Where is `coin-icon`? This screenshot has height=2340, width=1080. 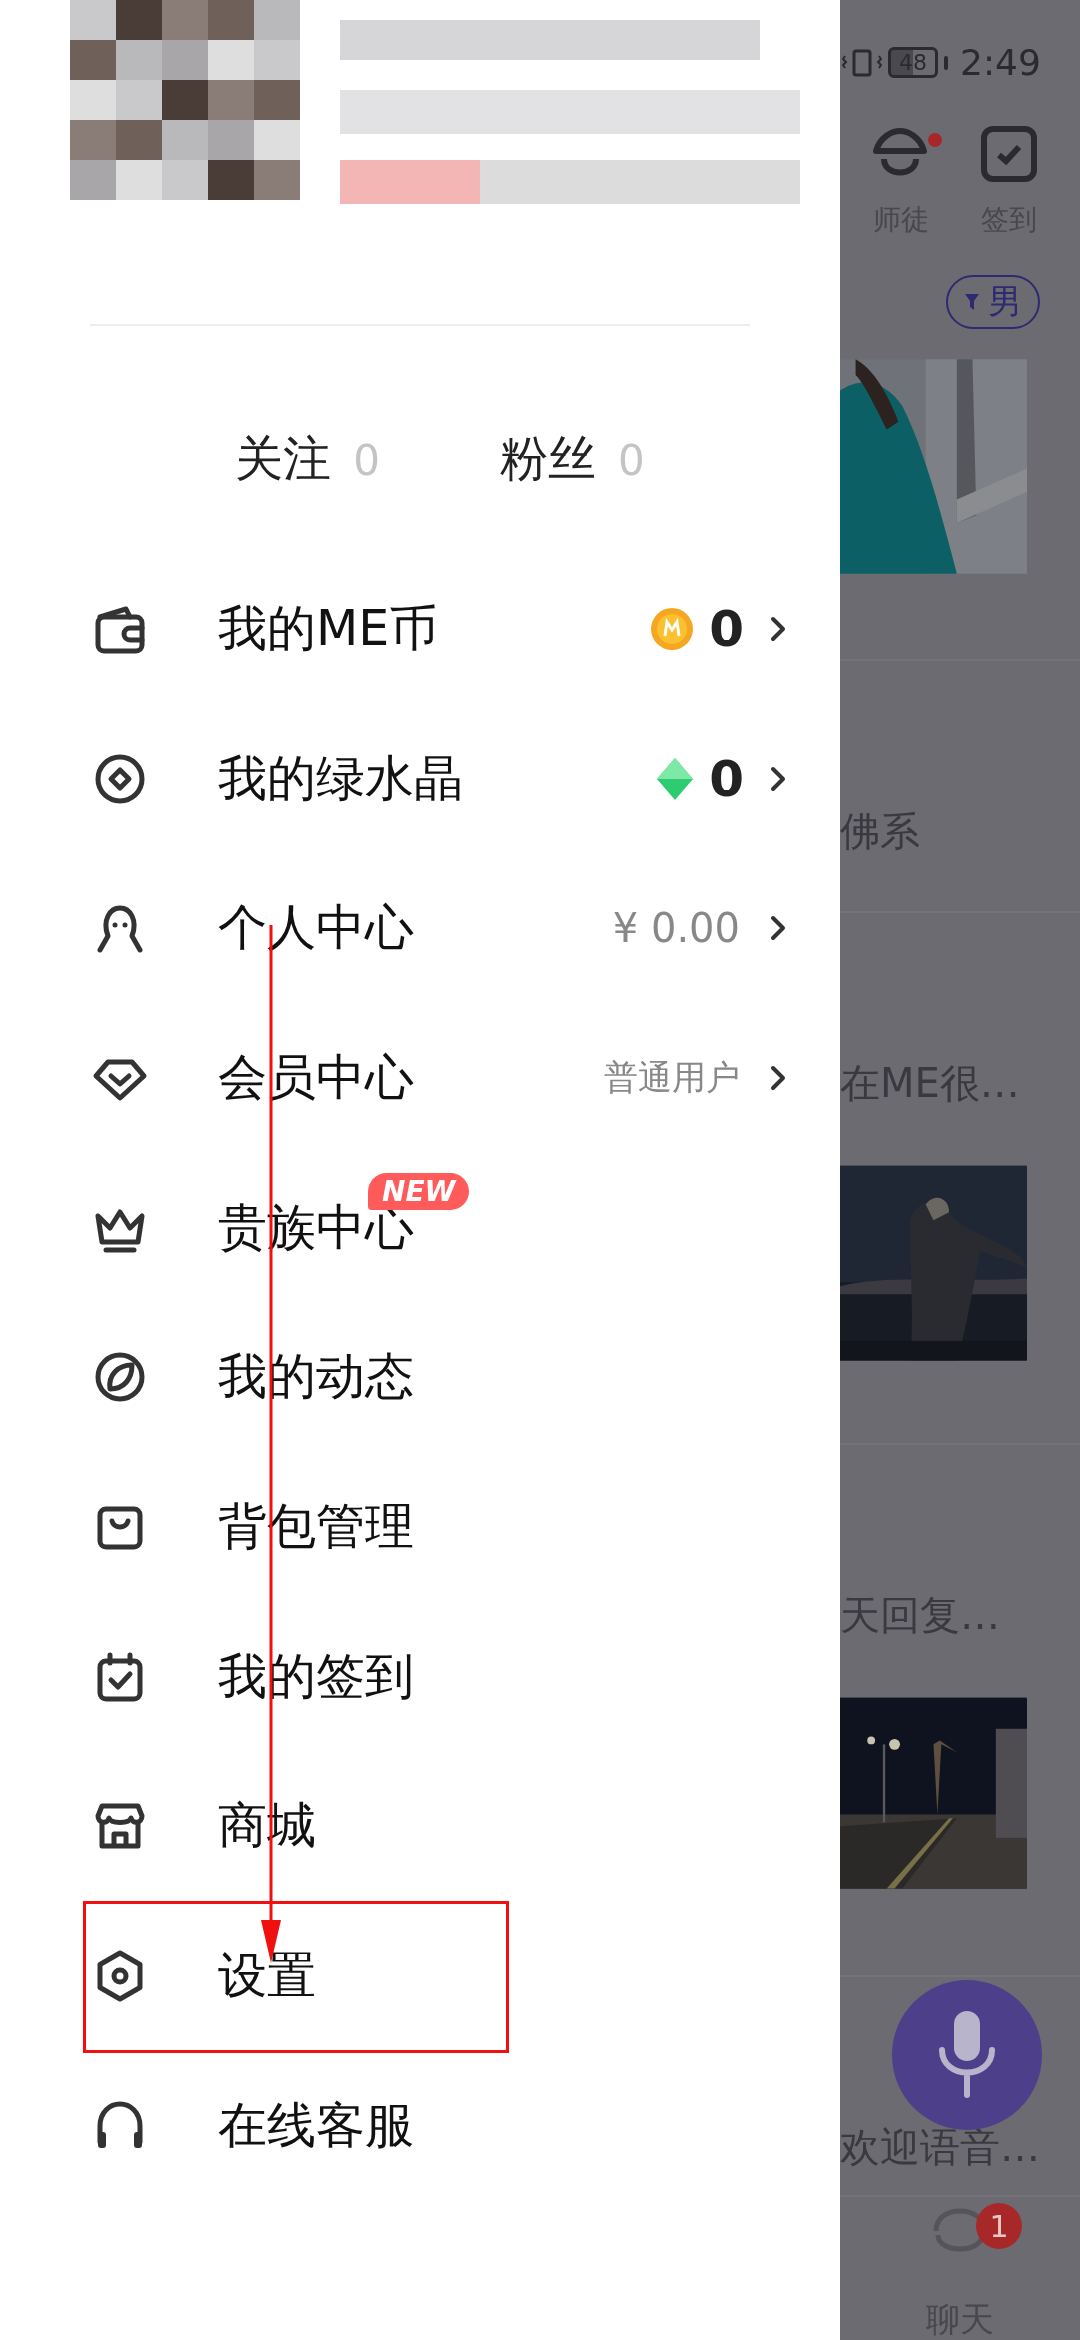
coin-icon is located at coordinates (672, 628).